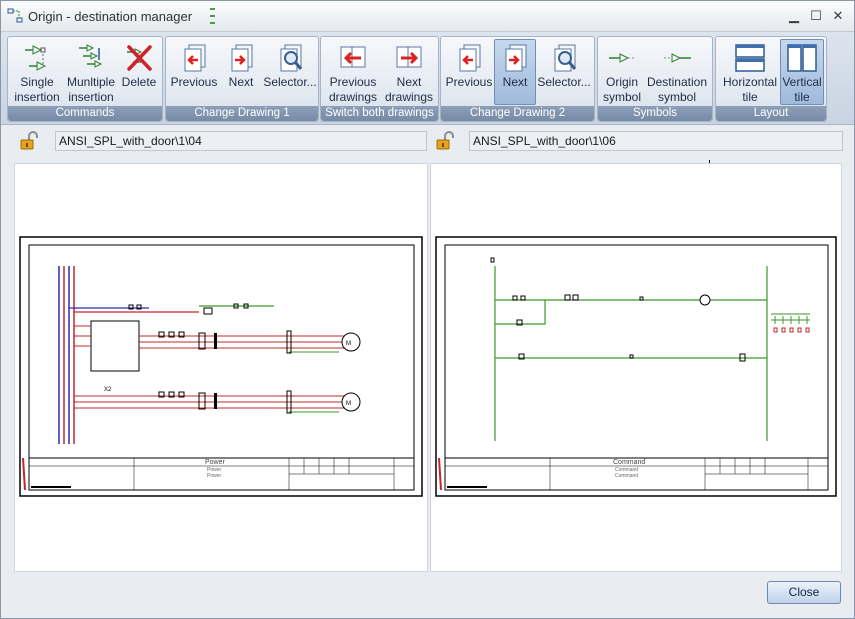 The image size is (855, 619). What do you see at coordinates (36, 58) in the screenshot?
I see `single-insertion-icon` at bounding box center [36, 58].